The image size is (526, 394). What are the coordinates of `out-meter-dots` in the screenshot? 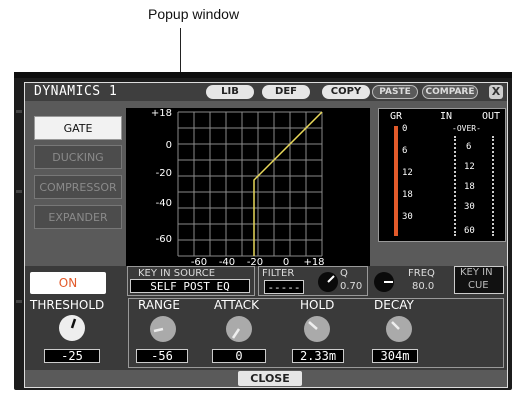 It's located at (494, 186).